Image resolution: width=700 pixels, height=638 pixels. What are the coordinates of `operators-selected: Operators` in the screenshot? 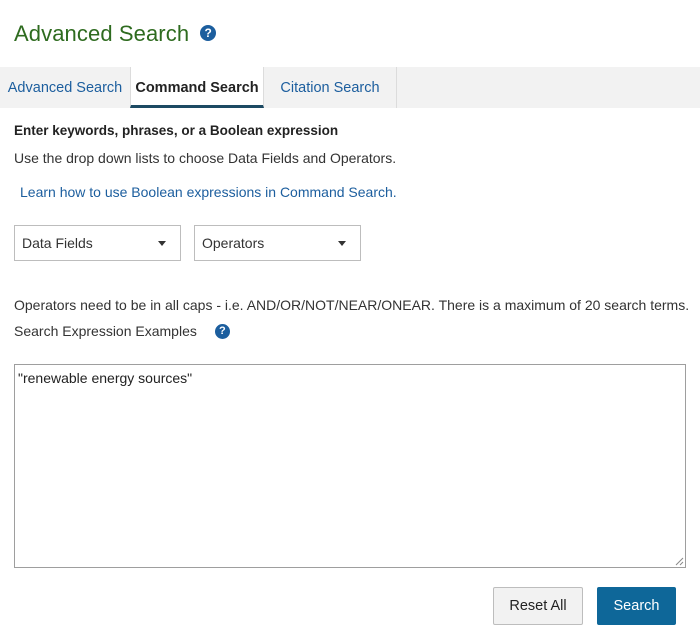 It's located at (233, 243).